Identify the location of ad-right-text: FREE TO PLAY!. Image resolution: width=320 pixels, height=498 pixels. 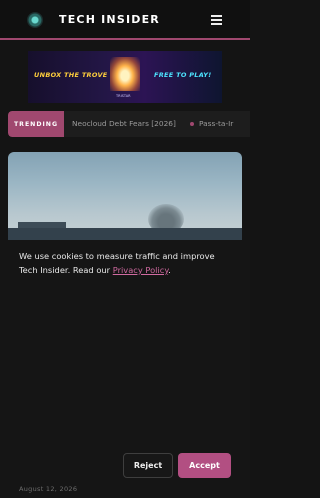
(183, 75).